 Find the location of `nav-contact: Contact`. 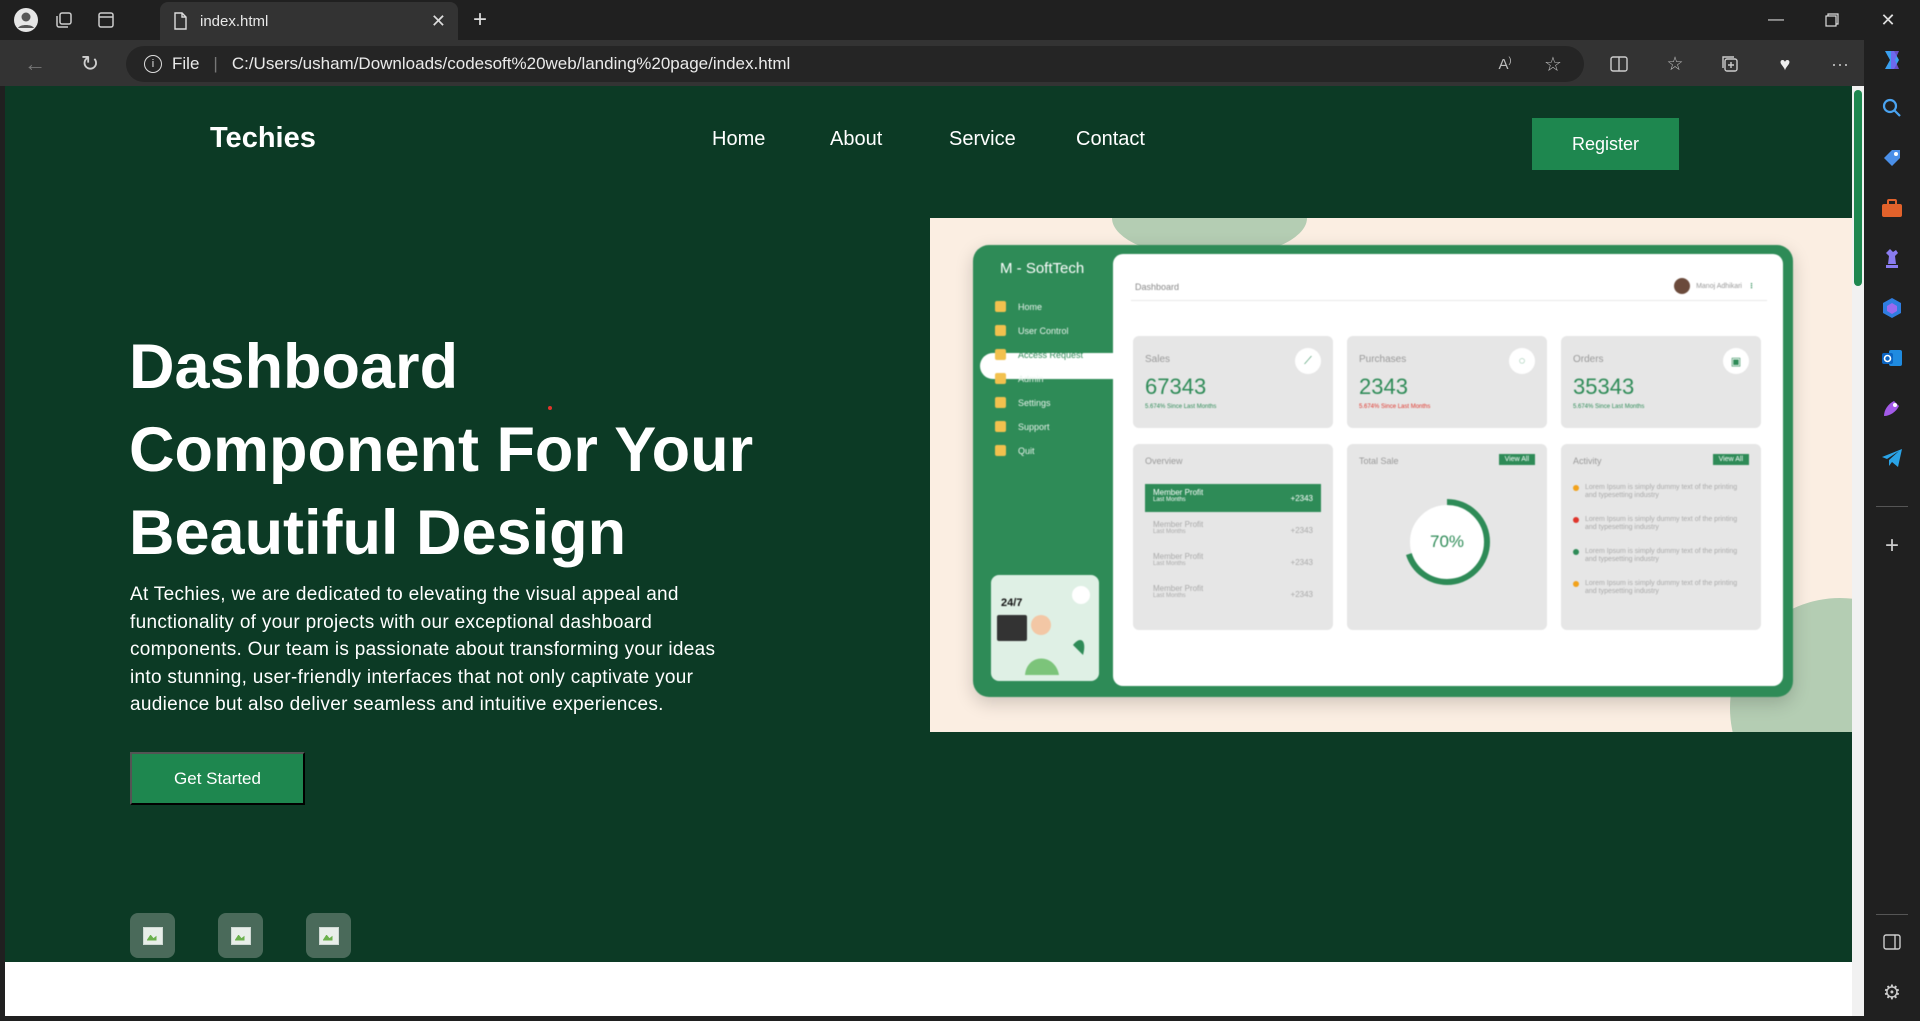

nav-contact: Contact is located at coordinates (1110, 139).